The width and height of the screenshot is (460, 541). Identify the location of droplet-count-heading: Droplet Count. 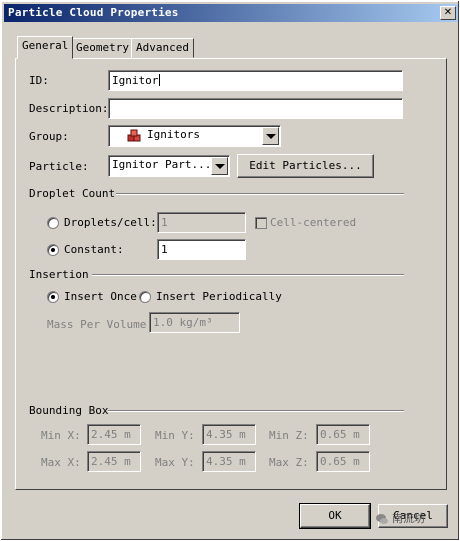
(72, 193).